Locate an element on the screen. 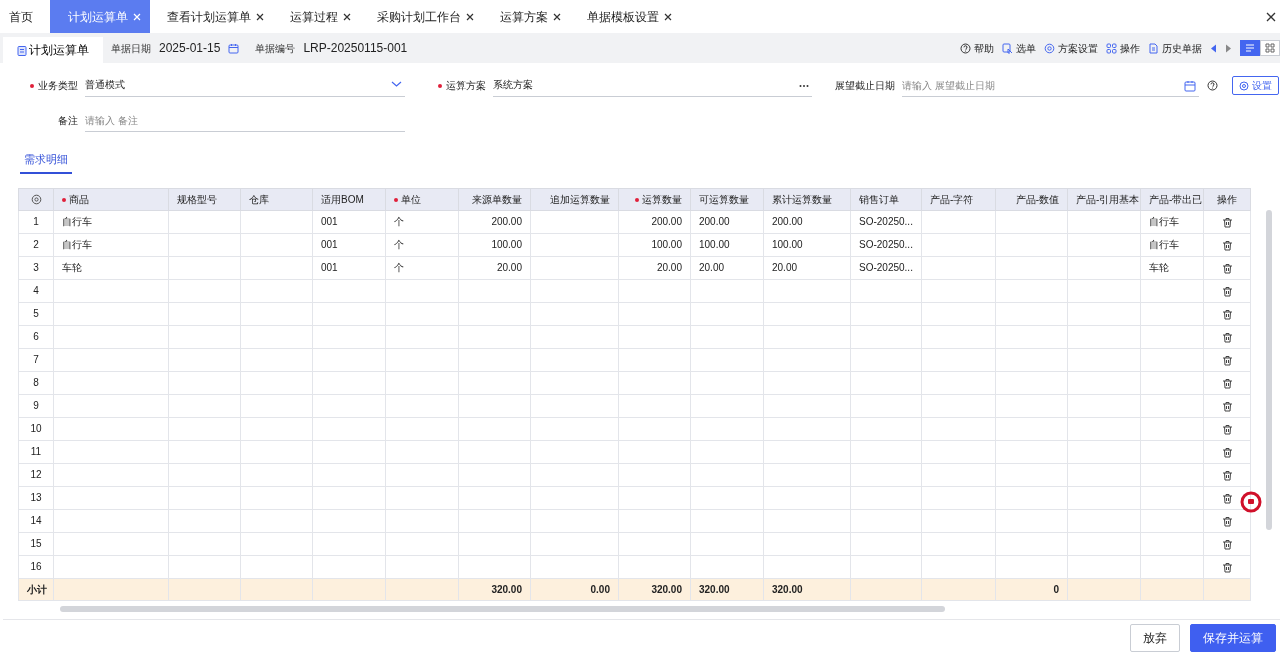 Image resolution: width=1280 pixels, height=655 pixels. toolbar-button: 方案设置 is located at coordinates (1071, 48).